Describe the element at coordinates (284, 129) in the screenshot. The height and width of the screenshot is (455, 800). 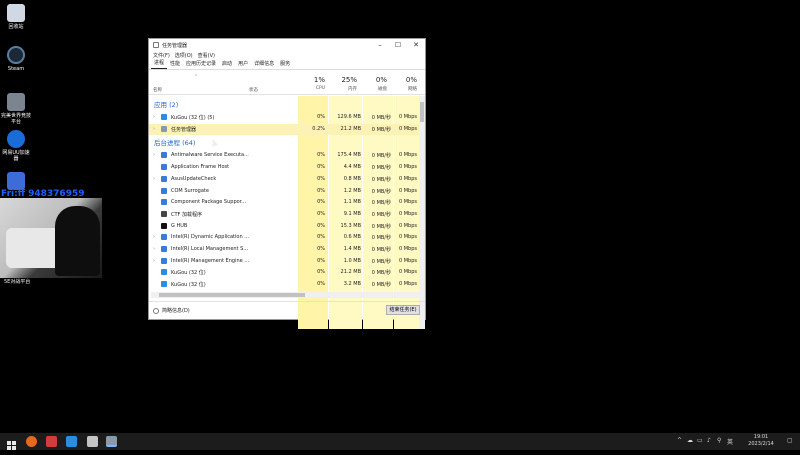
I see `process-row: › 任务管理器 0.2% 21.2 MB 0 MB/秒 0 Mbps` at that location.